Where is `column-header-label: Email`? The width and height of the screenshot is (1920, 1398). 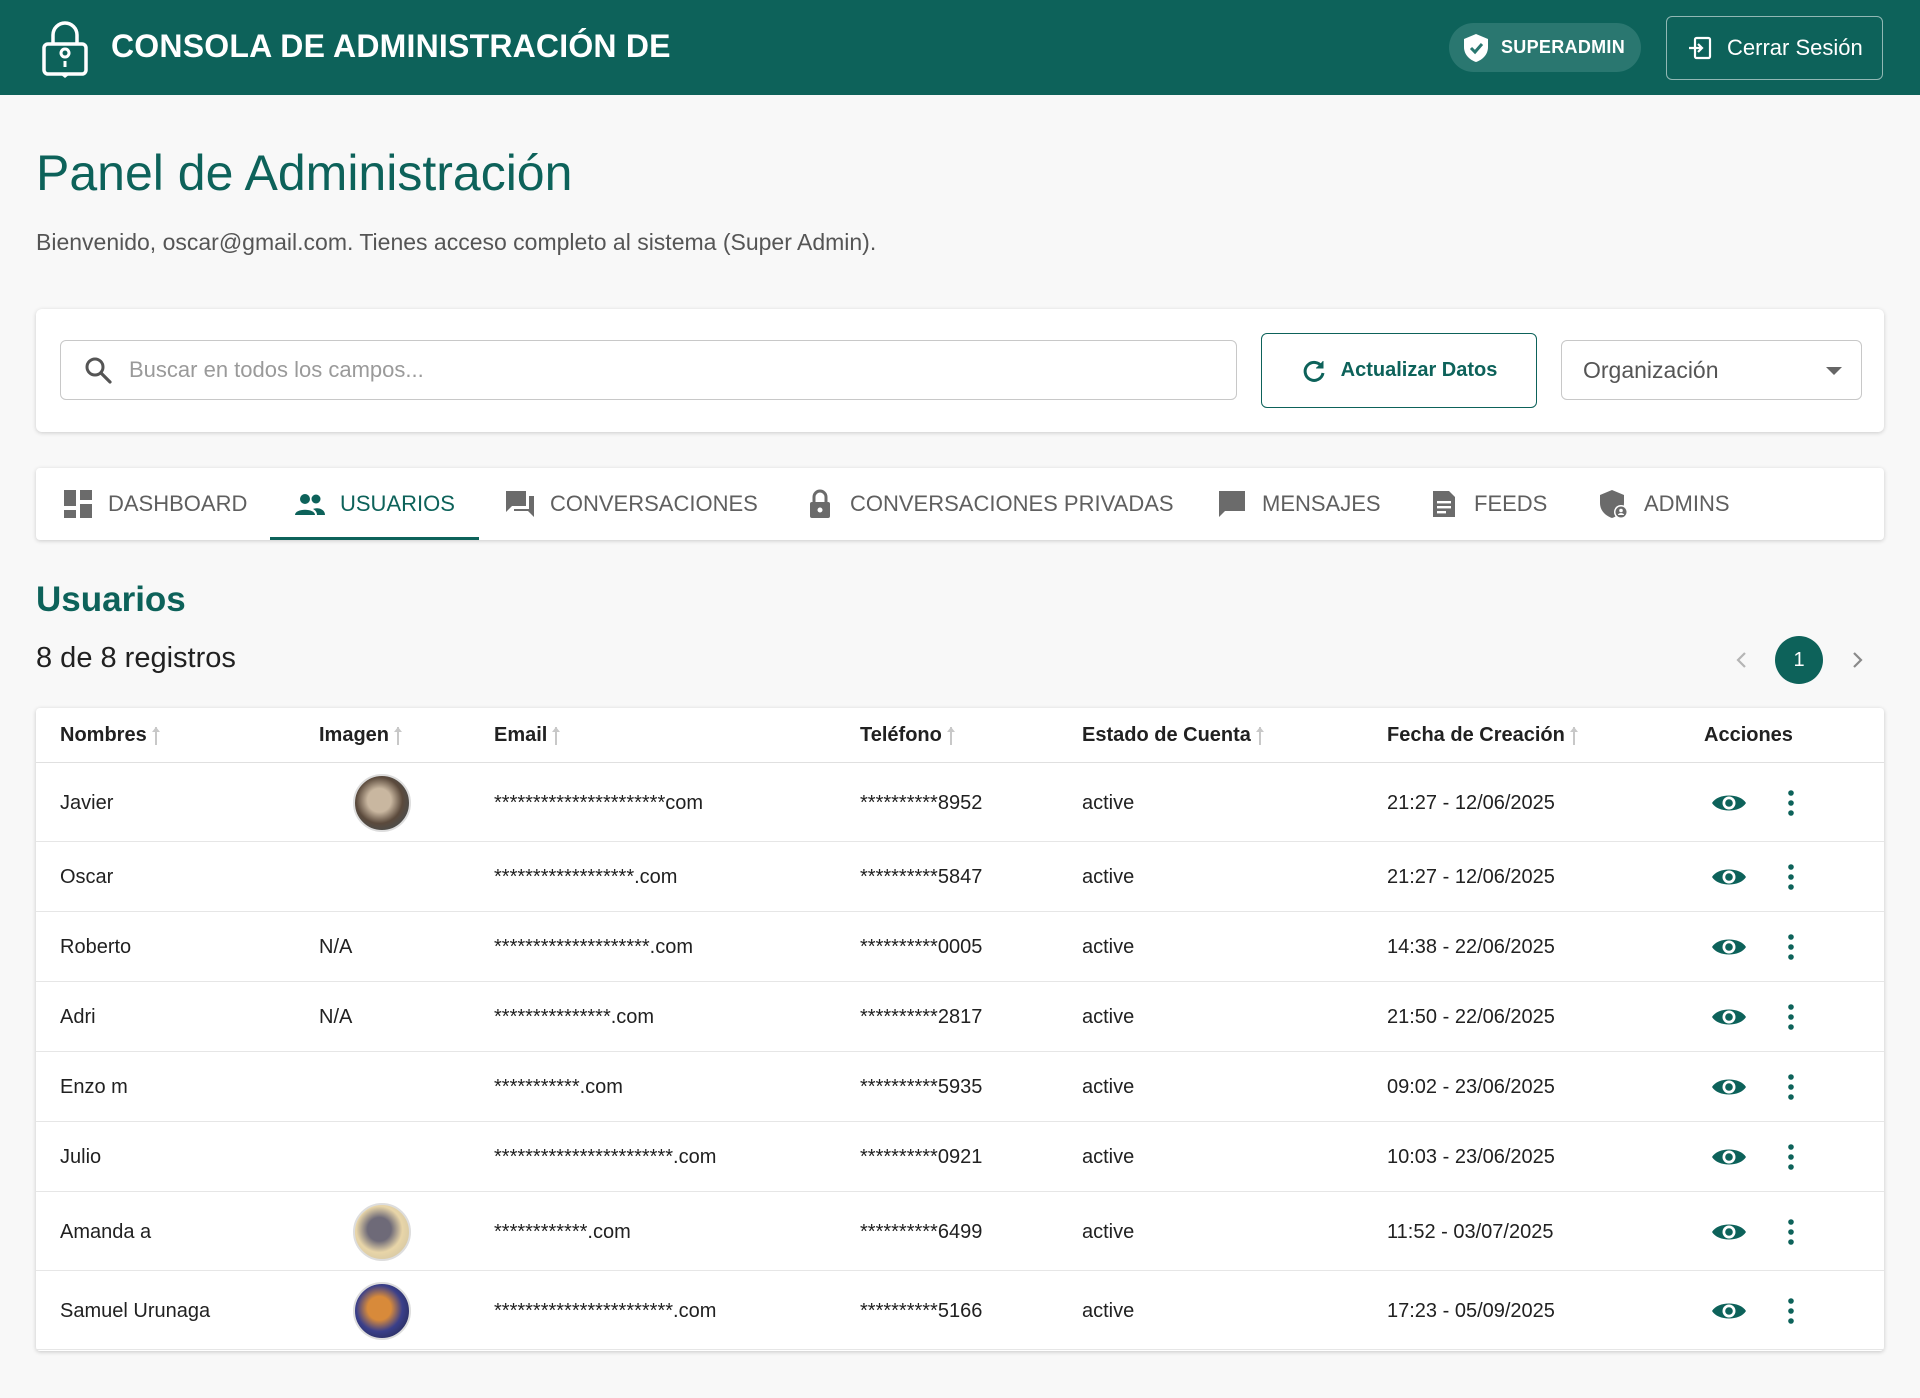
column-header-label: Email is located at coordinates (521, 735).